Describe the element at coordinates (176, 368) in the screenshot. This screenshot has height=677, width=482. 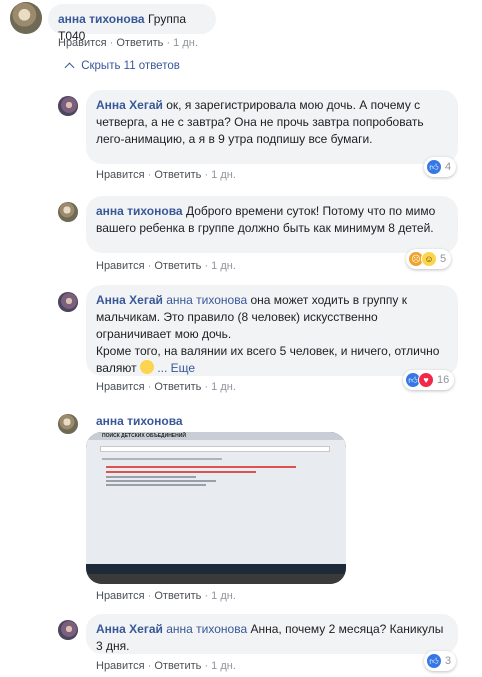
I see `see-more-link: ... Еще` at that location.